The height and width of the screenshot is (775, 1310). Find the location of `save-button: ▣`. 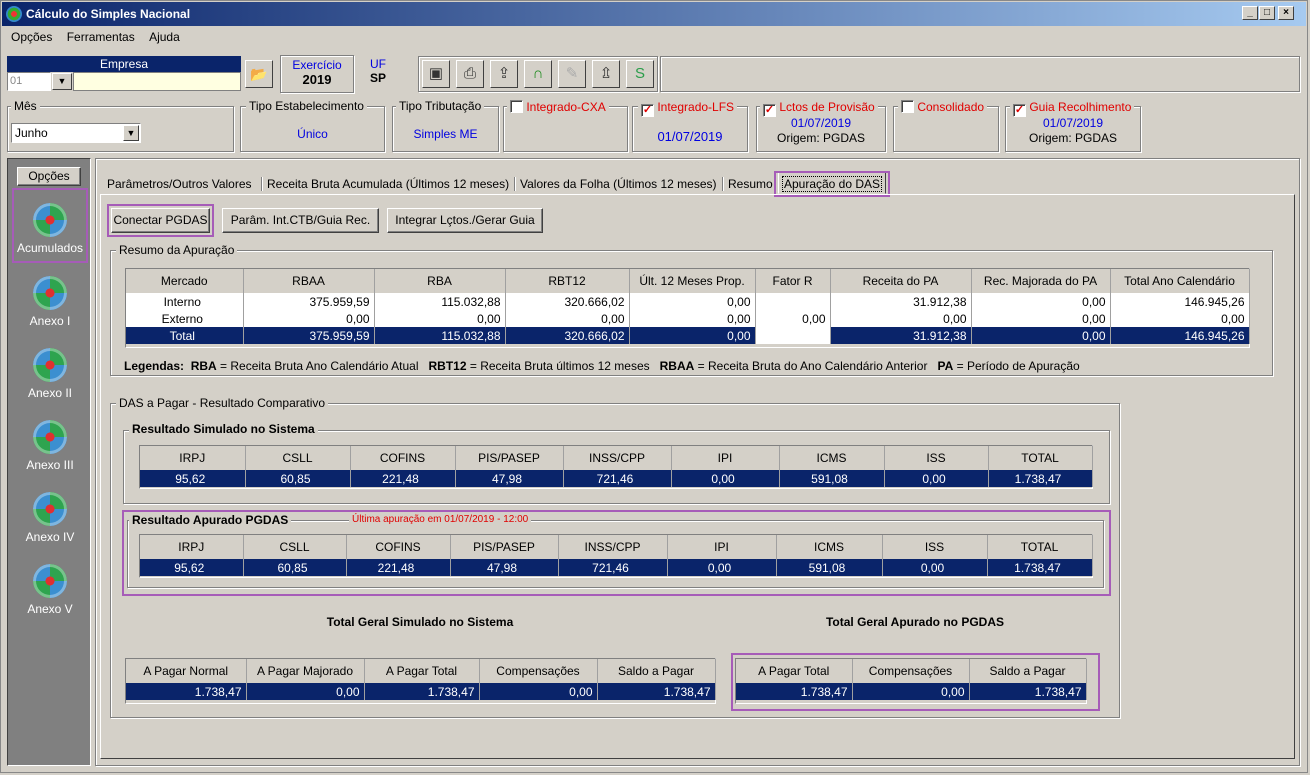

save-button: ▣ is located at coordinates (436, 74).